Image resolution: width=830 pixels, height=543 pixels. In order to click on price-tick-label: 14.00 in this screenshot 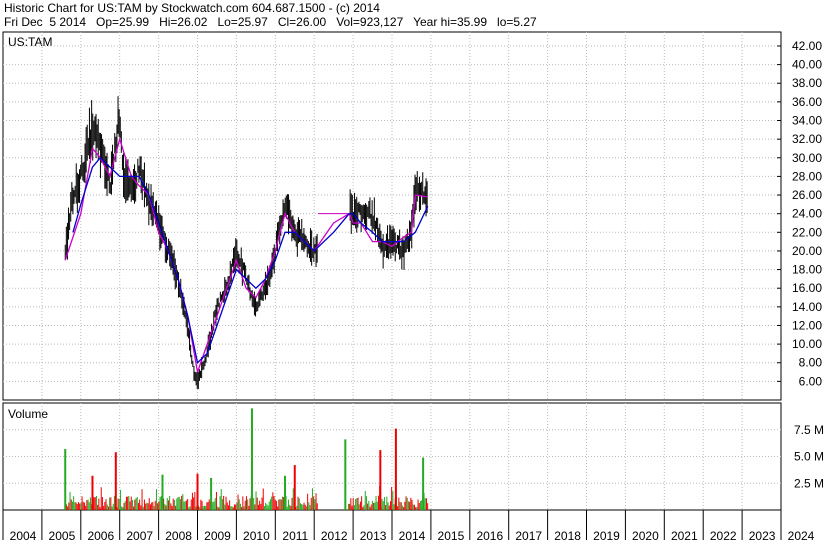, I will do `click(807, 307)`.